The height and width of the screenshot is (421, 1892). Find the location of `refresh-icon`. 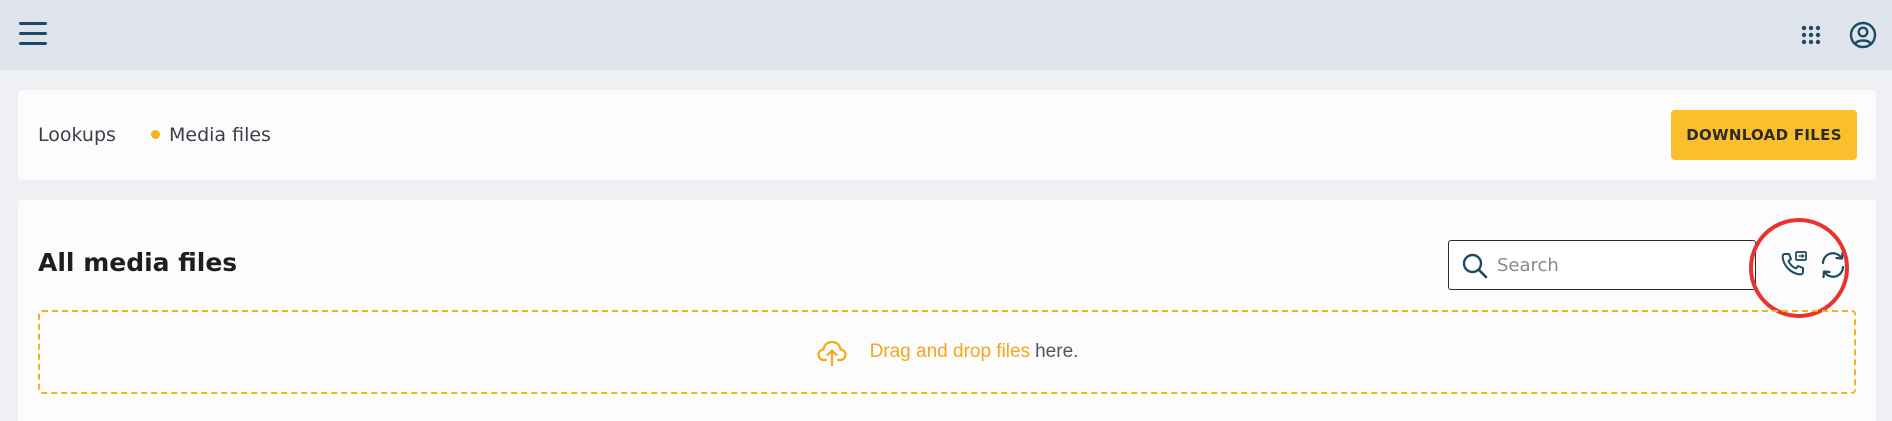

refresh-icon is located at coordinates (1833, 265).